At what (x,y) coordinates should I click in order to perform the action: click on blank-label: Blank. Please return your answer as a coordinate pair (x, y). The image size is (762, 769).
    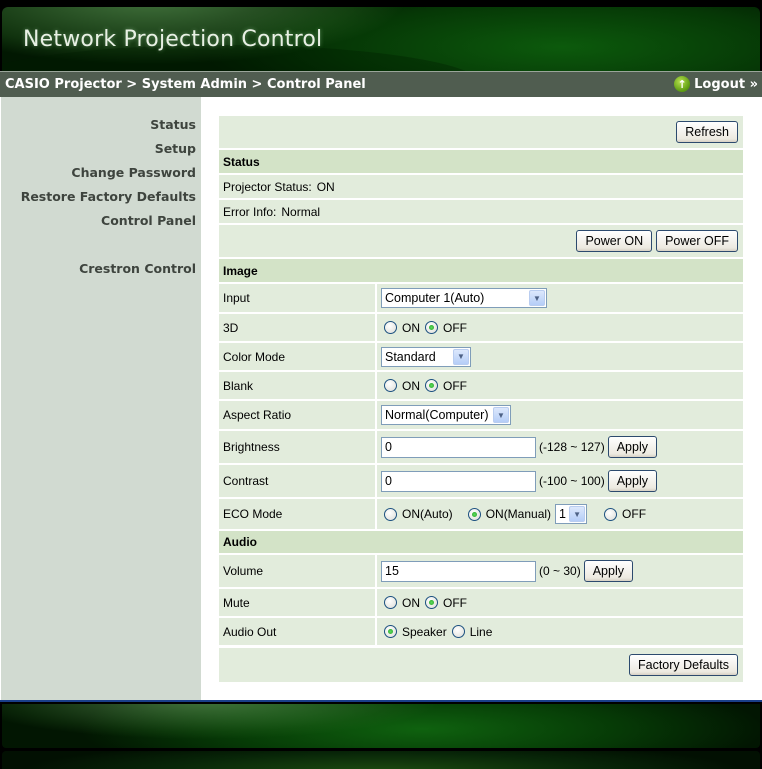
    Looking at the image, I should click on (298, 385).